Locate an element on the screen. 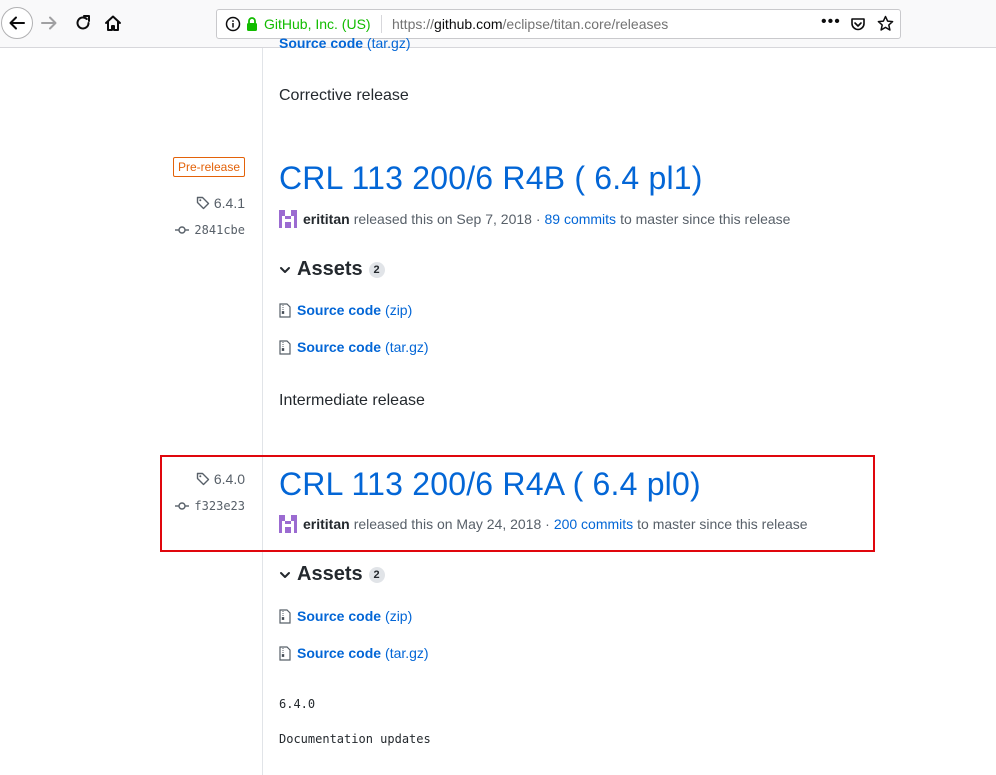 The image size is (996, 775). timeline-divider is located at coordinates (262, 411).